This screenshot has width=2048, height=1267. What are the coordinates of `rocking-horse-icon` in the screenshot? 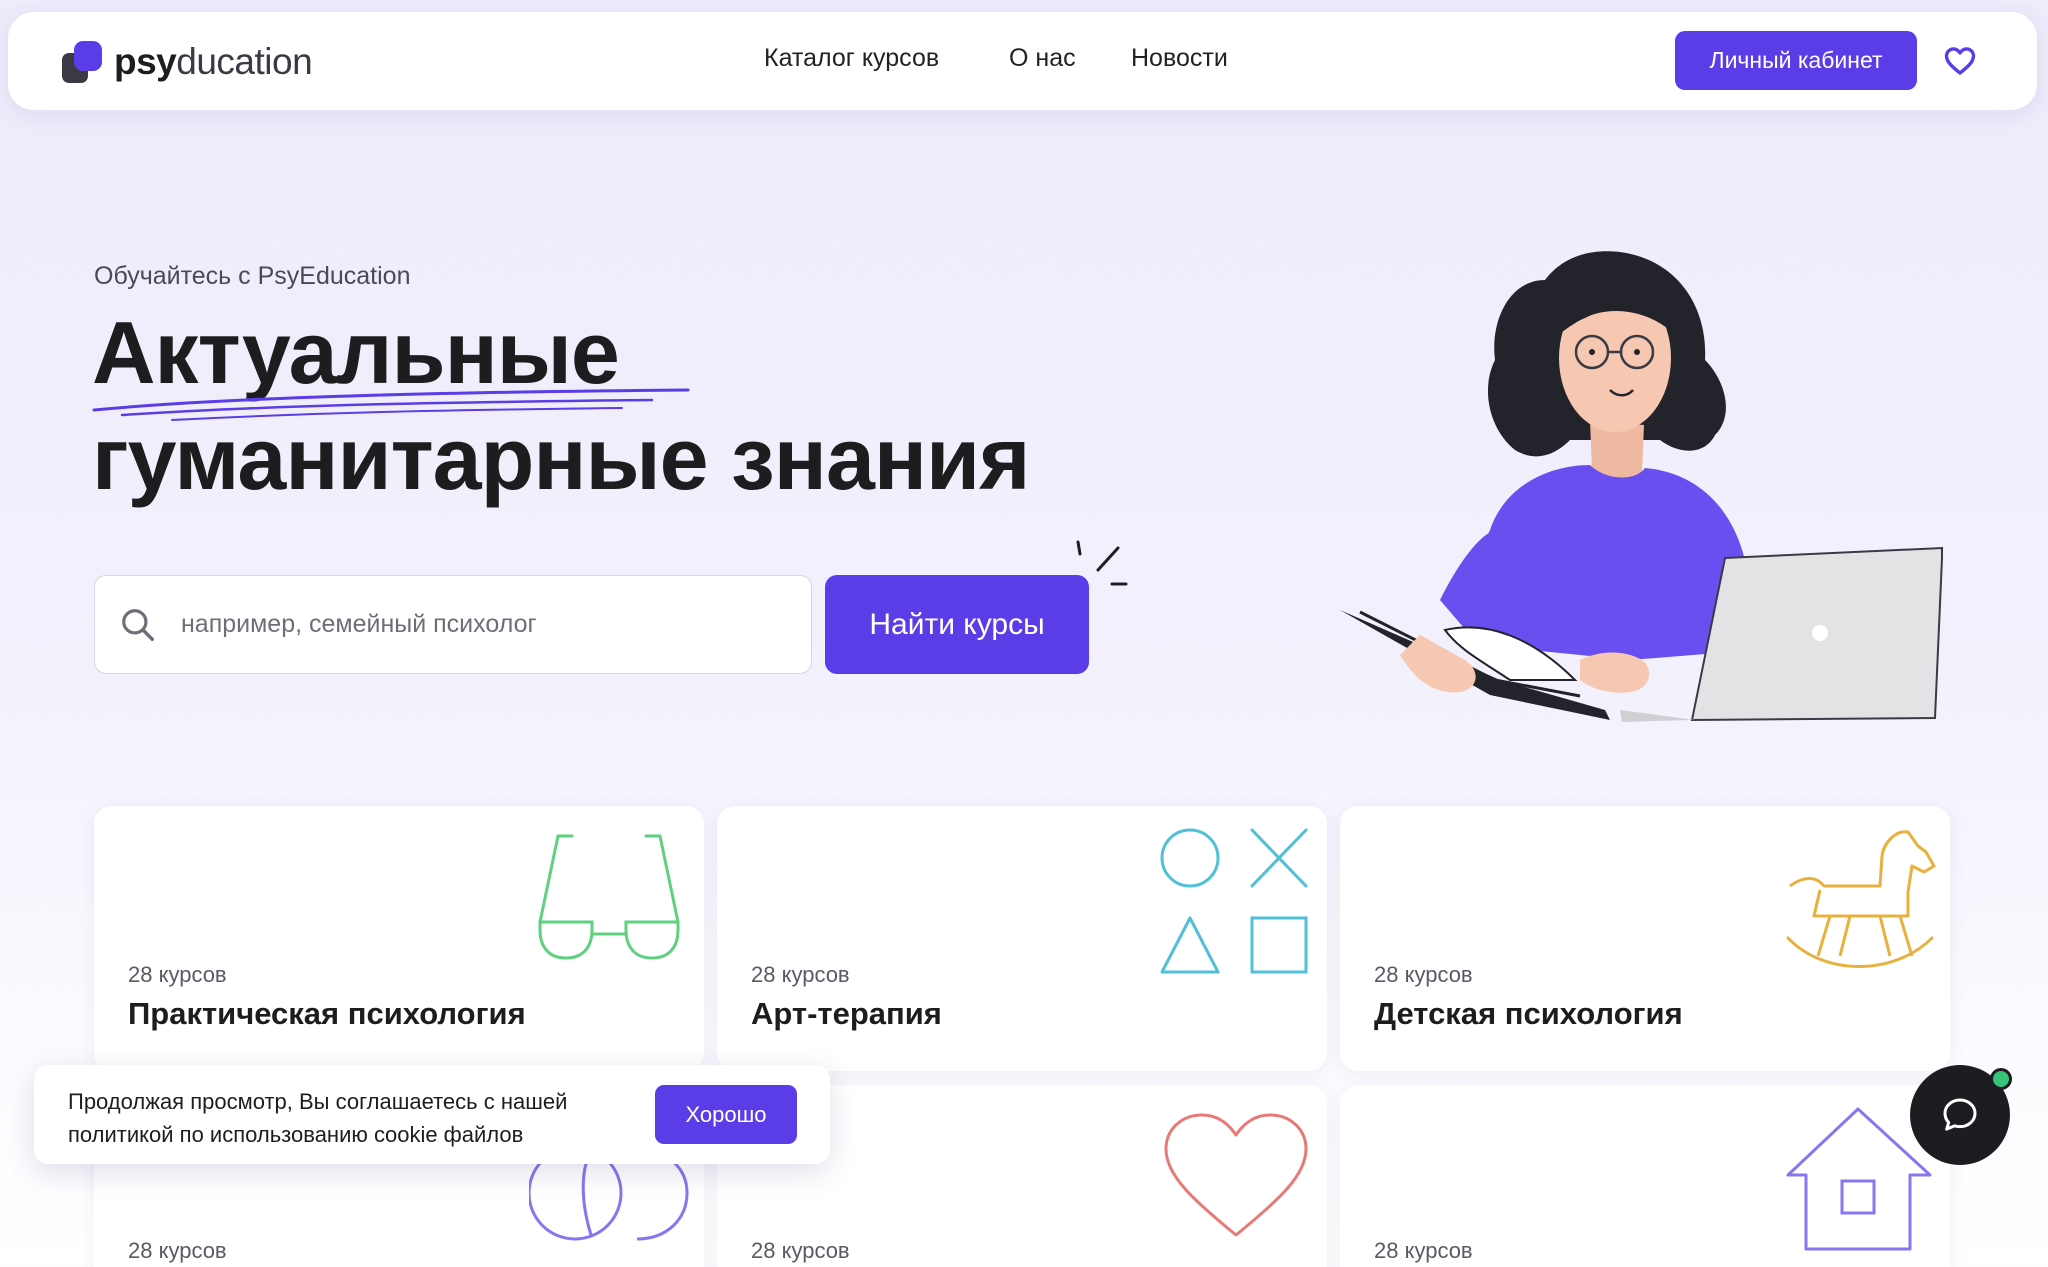 It's located at (1861, 899).